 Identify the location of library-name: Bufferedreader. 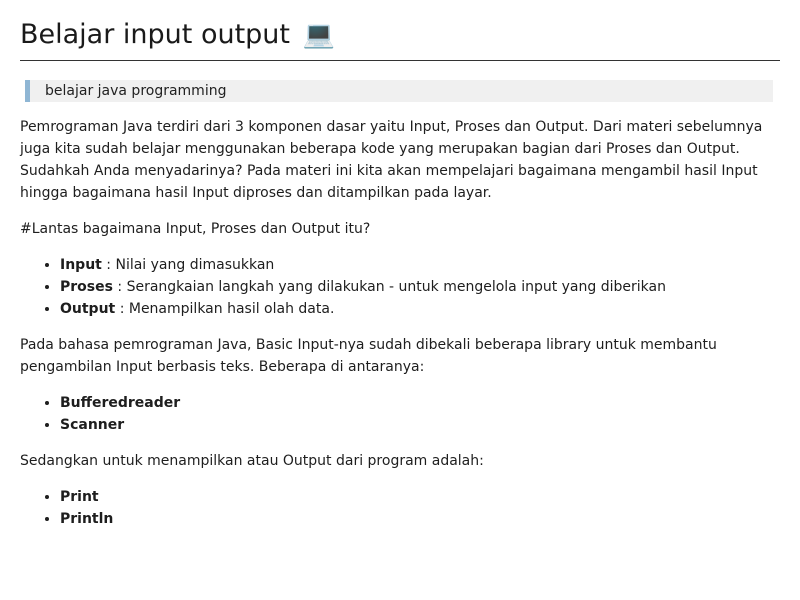
(120, 403).